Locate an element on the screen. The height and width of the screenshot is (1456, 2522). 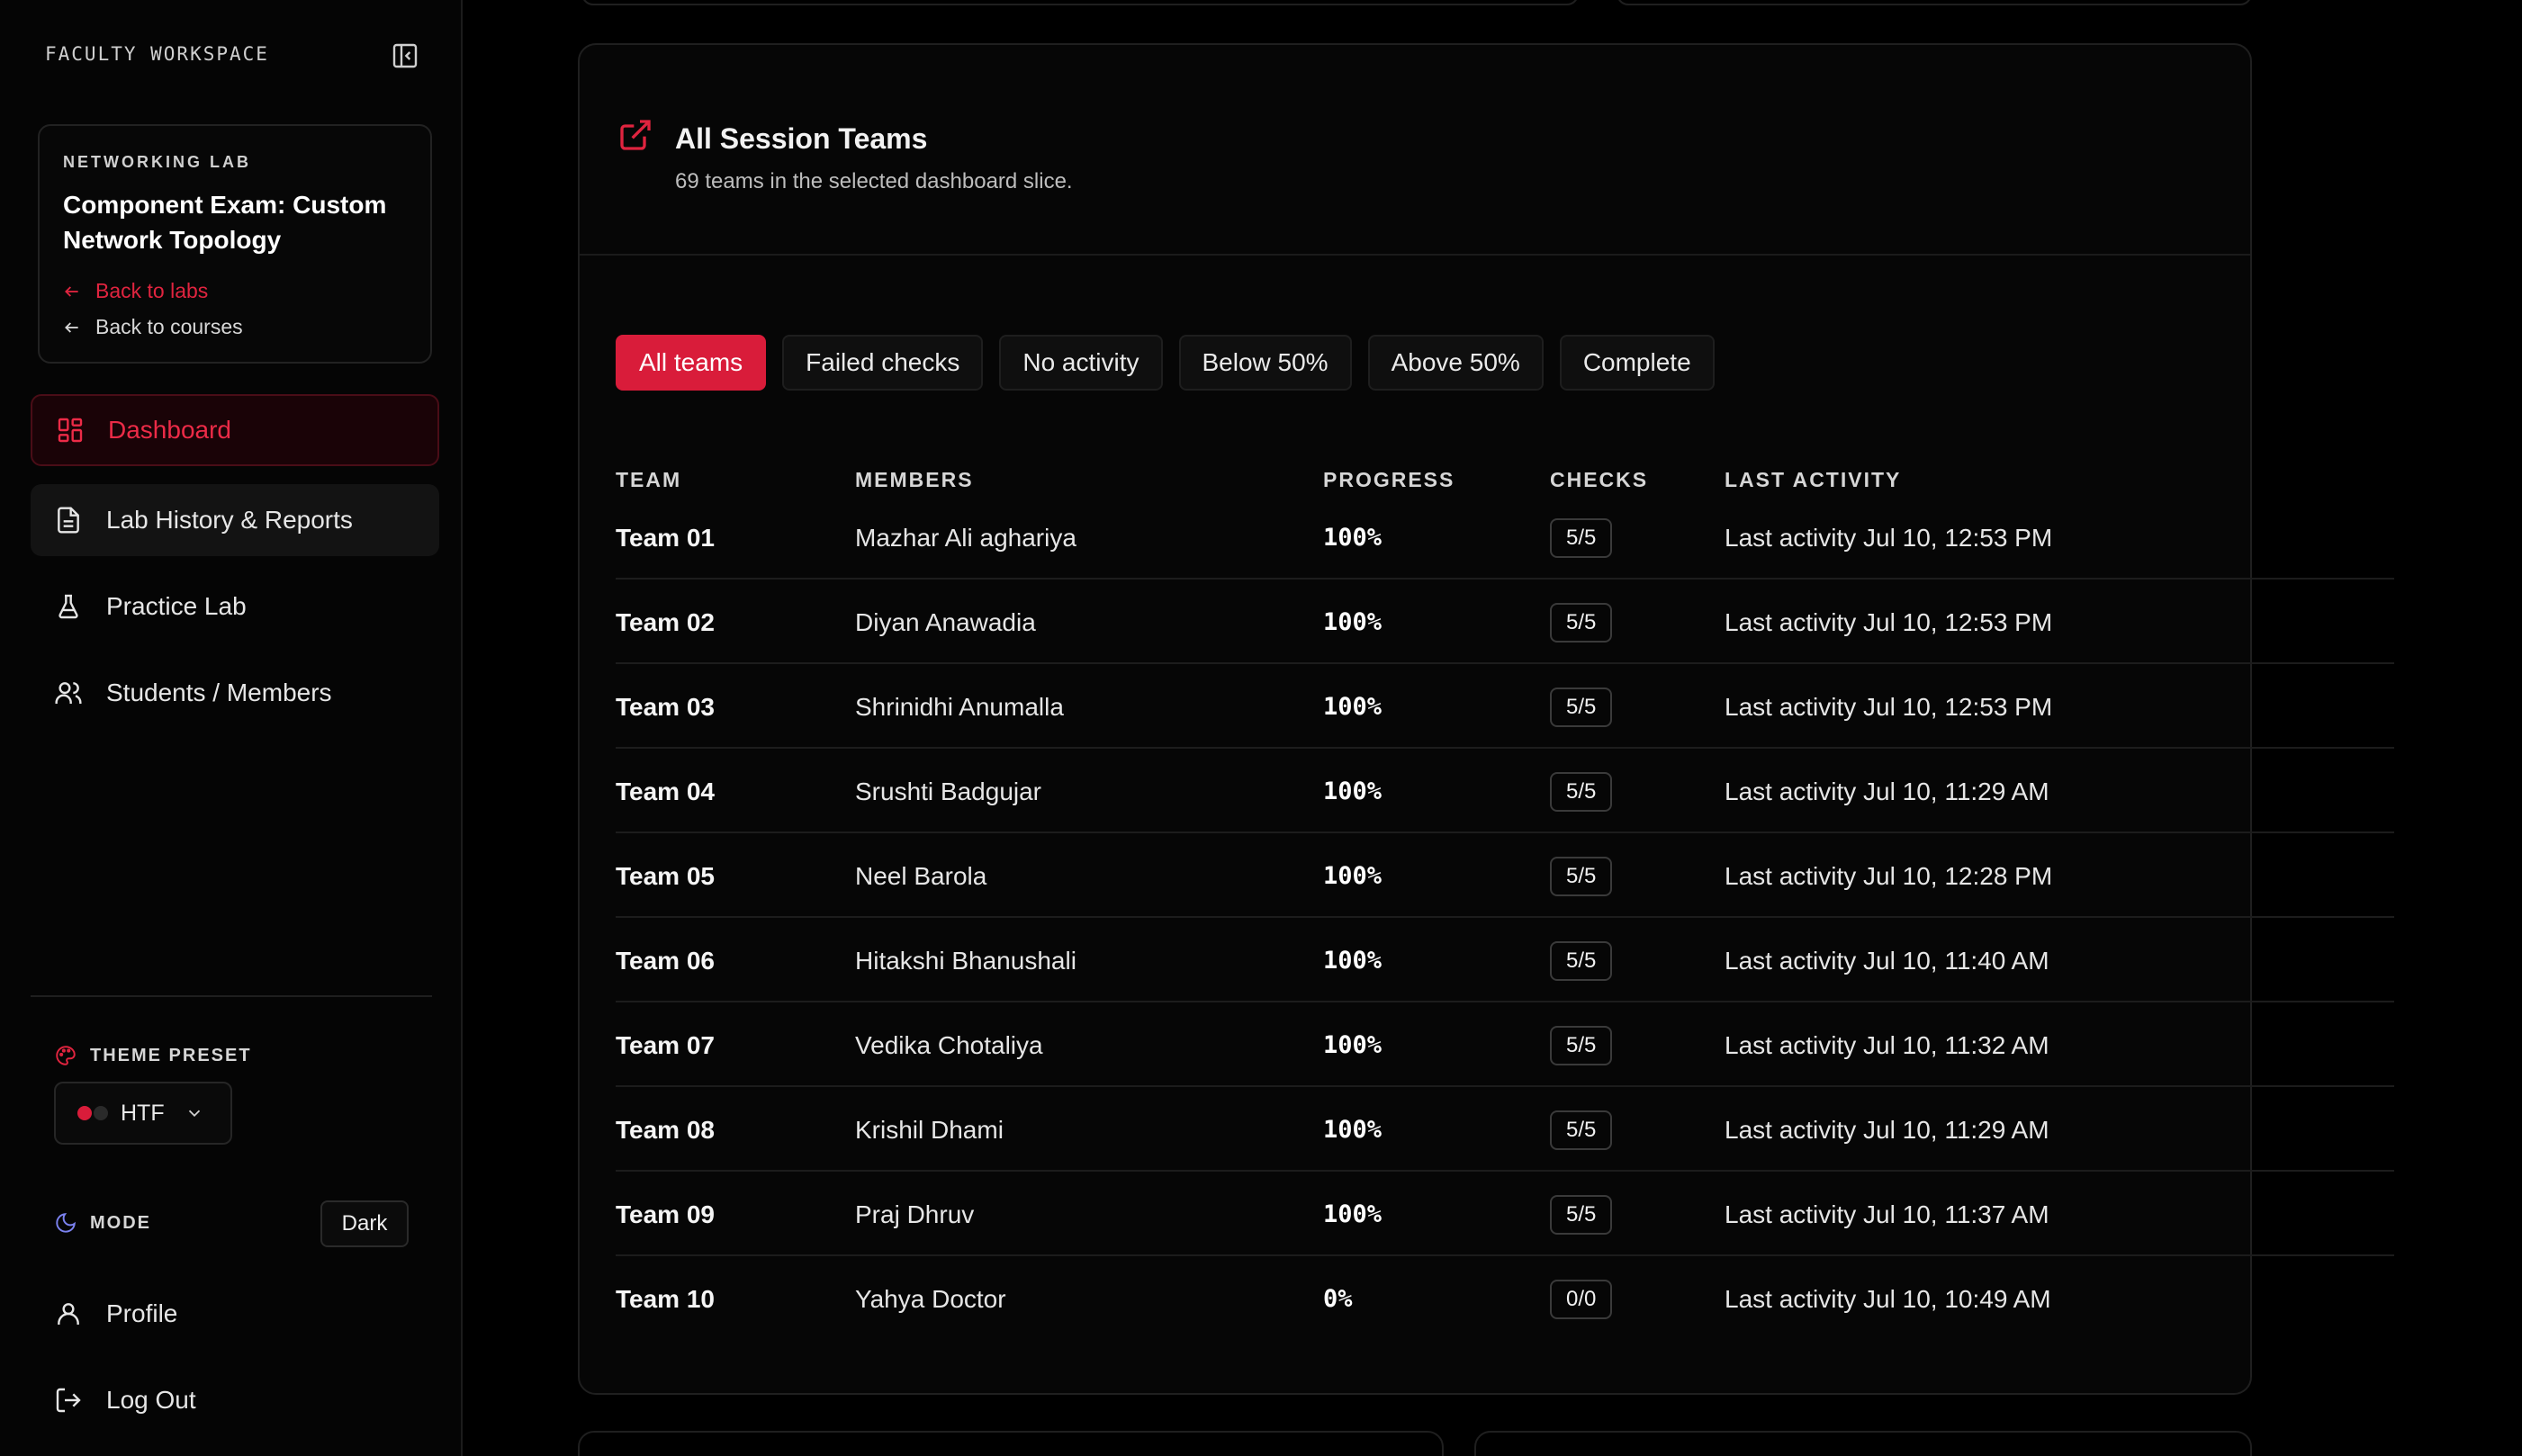
palette-icon is located at coordinates (66, 1055).